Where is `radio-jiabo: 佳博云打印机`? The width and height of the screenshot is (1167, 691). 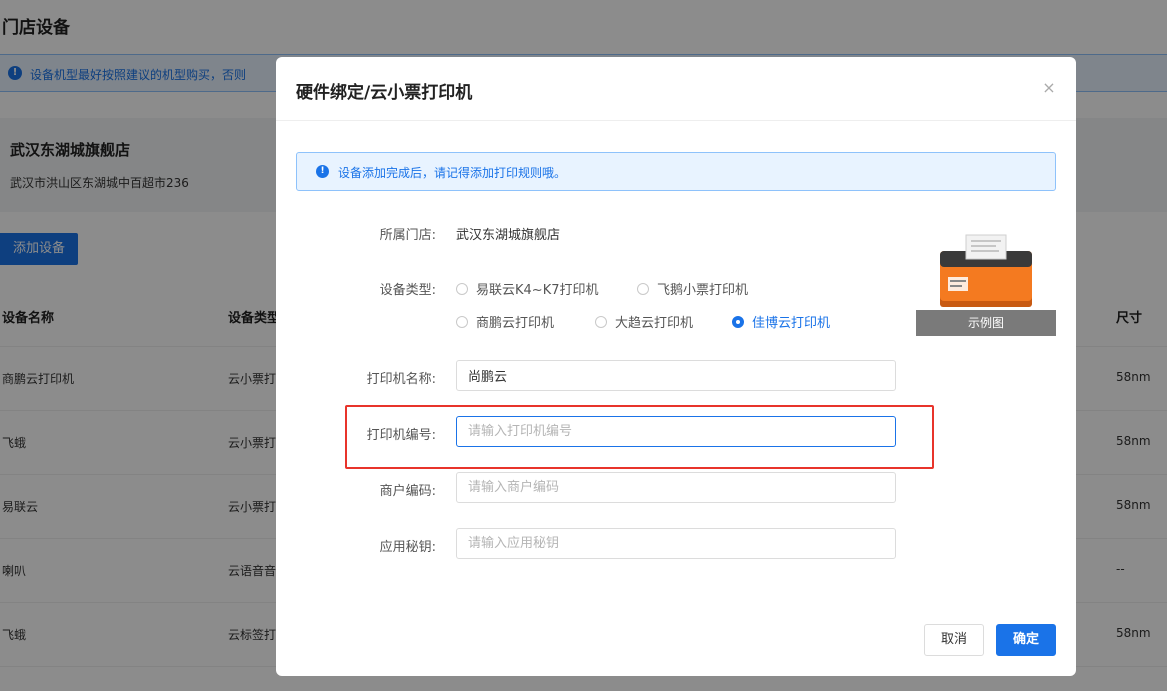
radio-jiabo: 佳博云打印机 is located at coordinates (781, 321).